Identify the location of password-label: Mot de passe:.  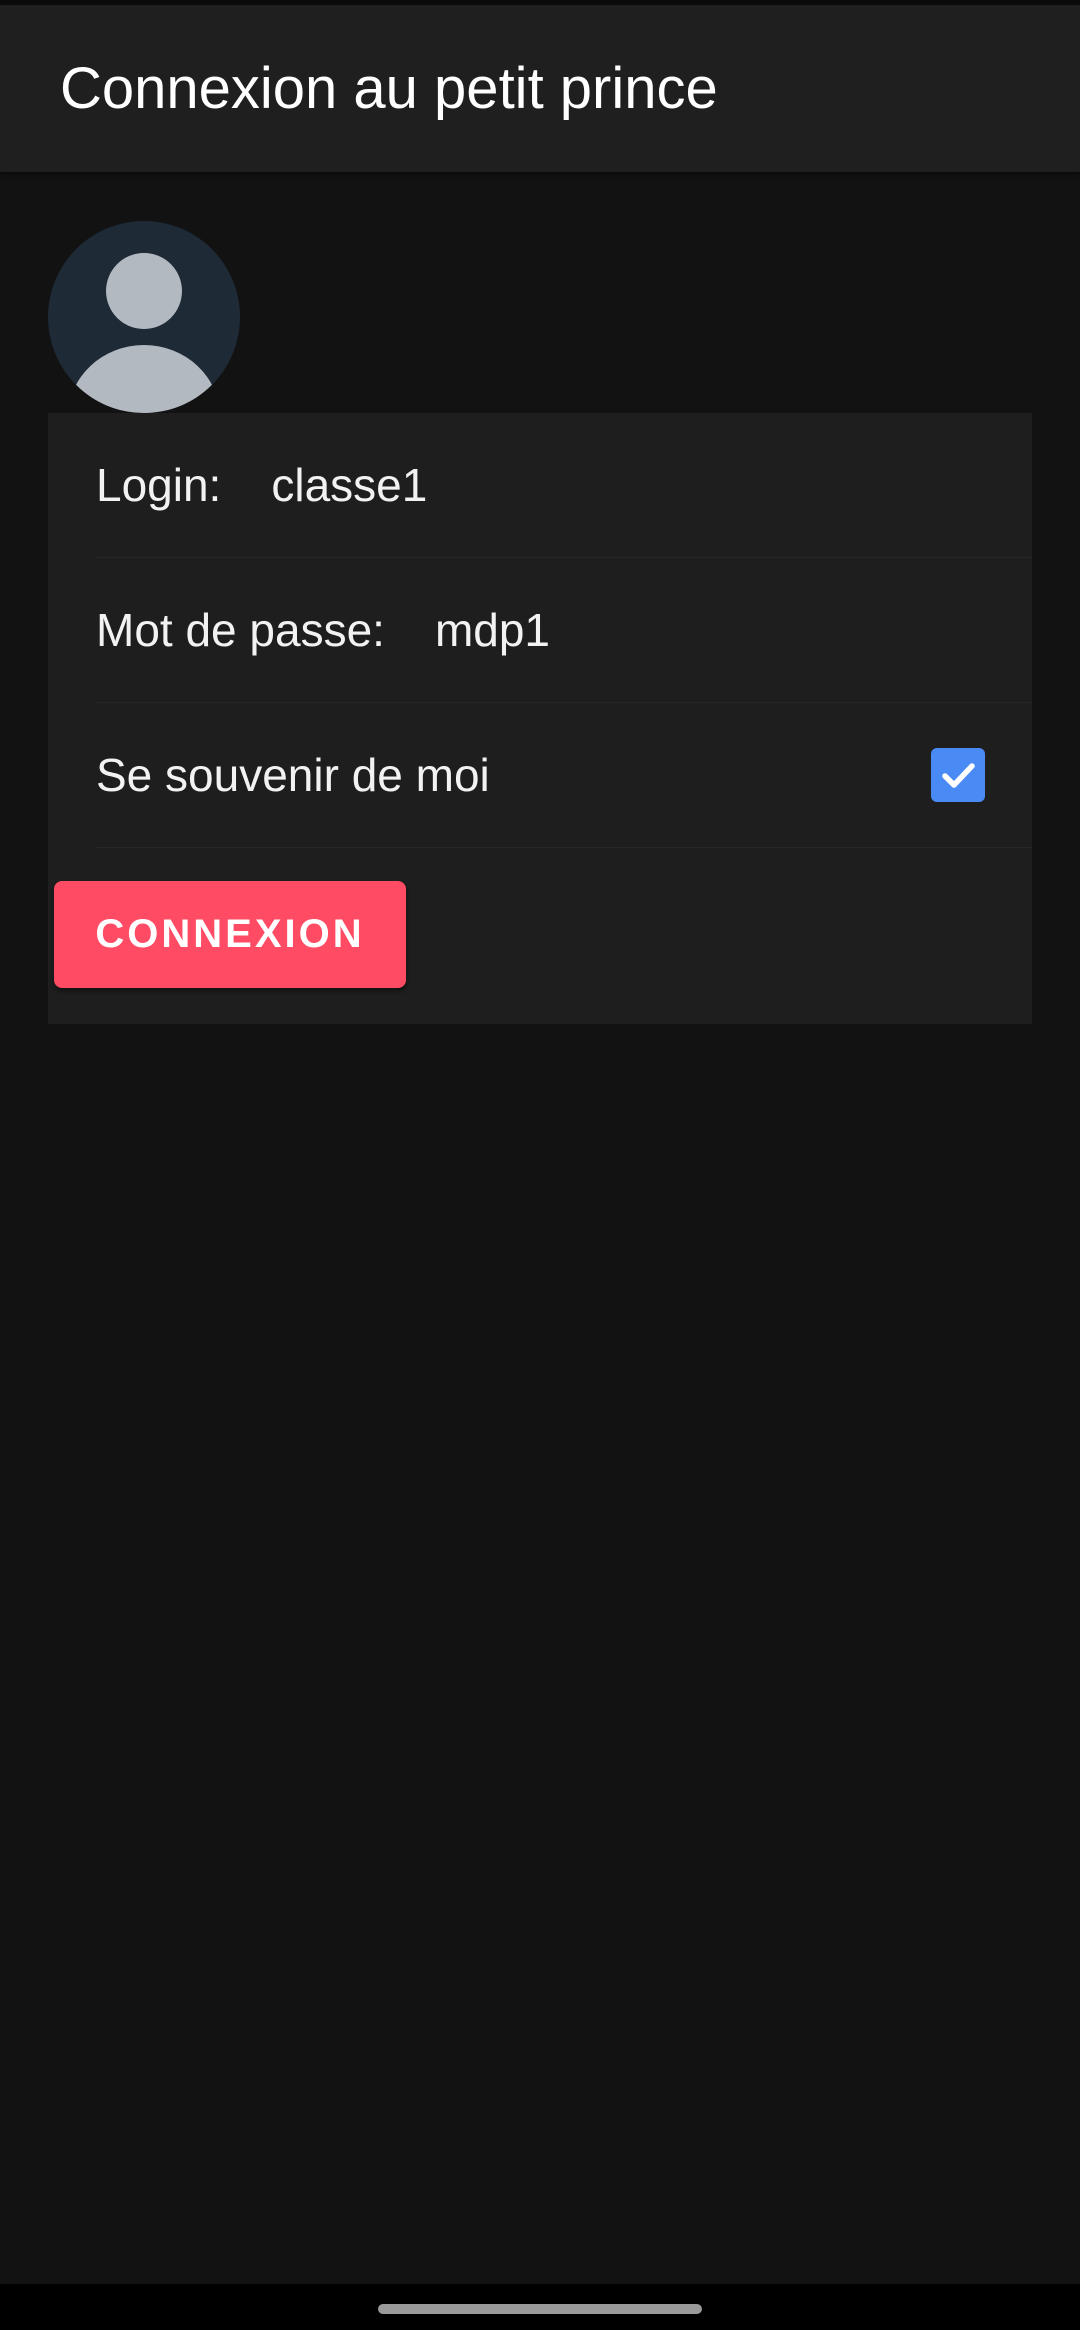
(240, 630).